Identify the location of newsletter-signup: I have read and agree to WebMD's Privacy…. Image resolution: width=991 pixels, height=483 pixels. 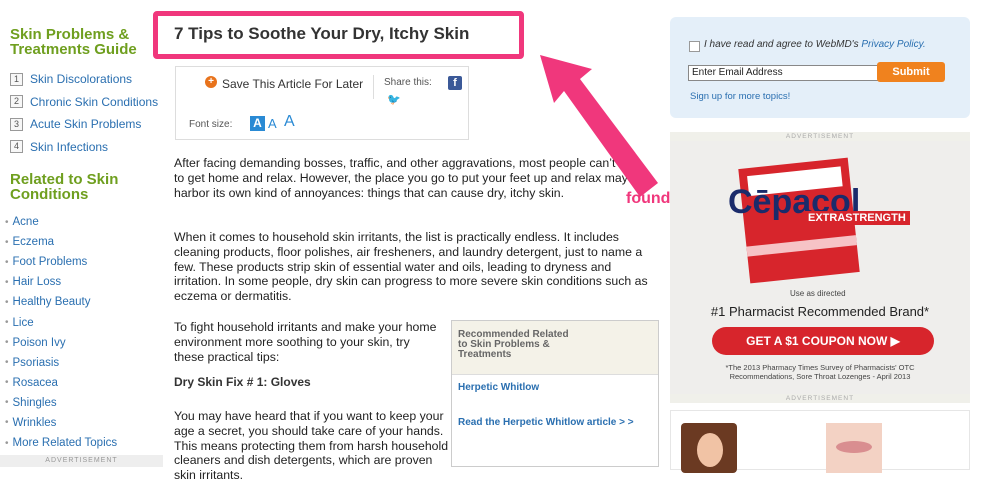
(820, 67).